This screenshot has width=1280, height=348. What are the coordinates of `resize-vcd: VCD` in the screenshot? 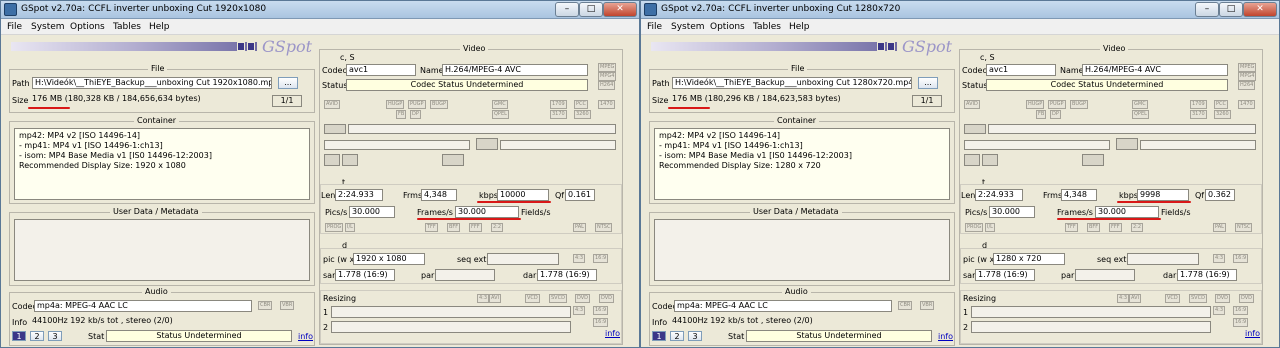 It's located at (532, 298).